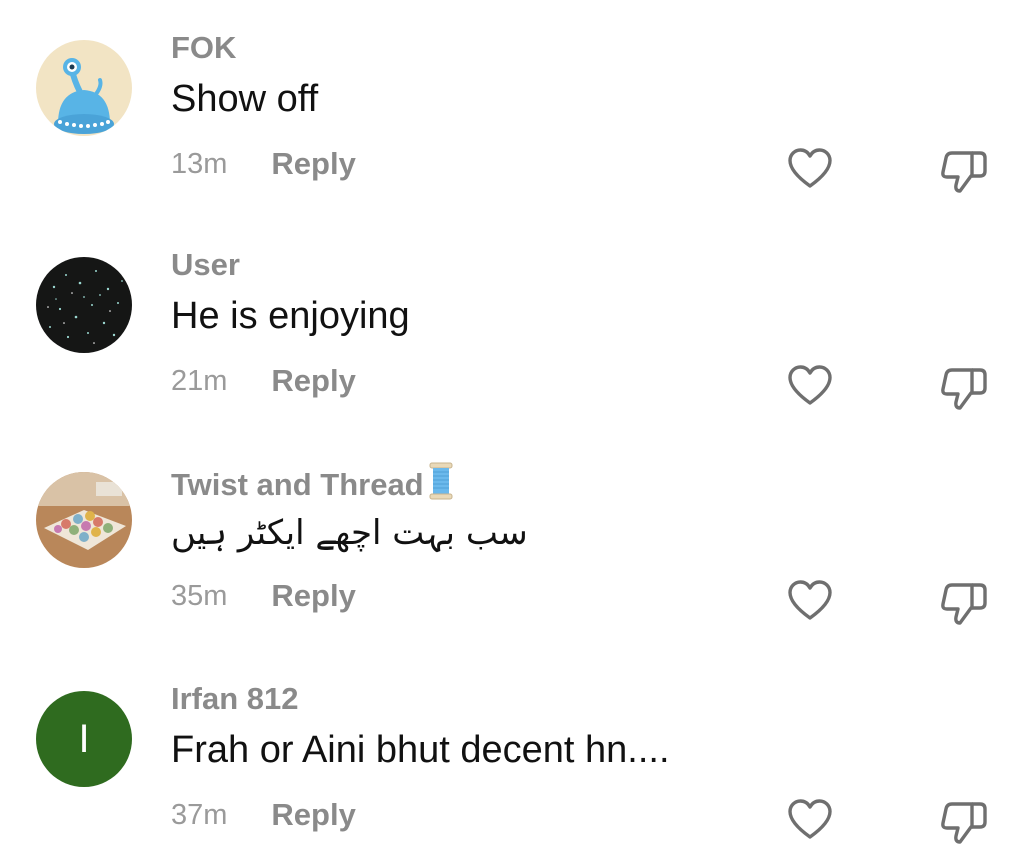  I want to click on alien-icon, so click(84, 88).